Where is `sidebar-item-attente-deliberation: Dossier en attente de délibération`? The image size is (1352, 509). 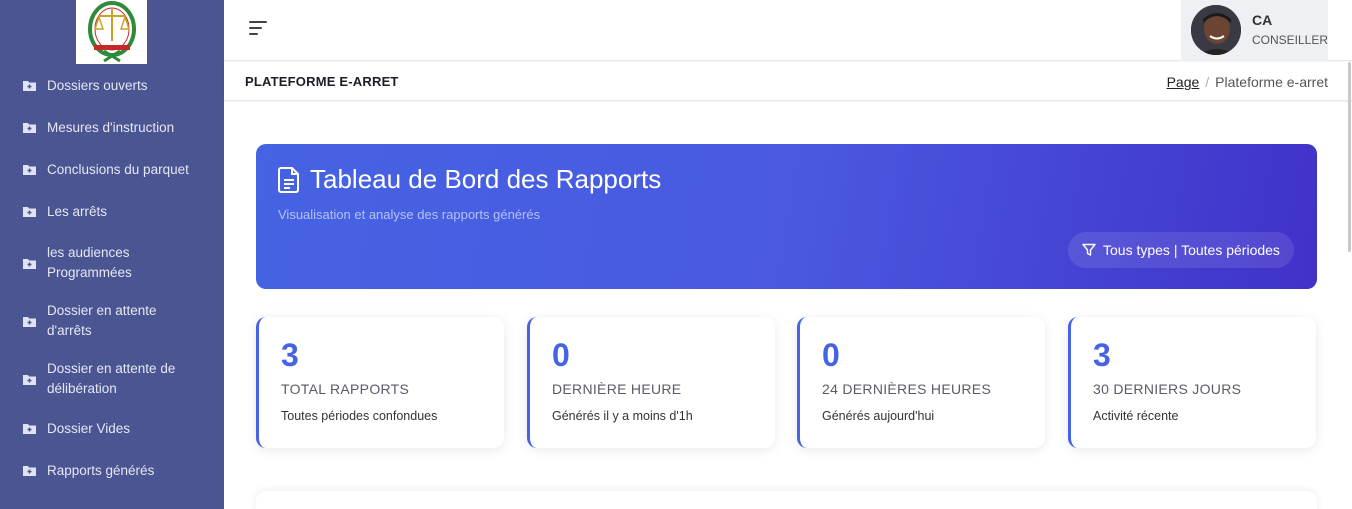 sidebar-item-attente-deliberation: Dossier en attente de délibération is located at coordinates (112, 379).